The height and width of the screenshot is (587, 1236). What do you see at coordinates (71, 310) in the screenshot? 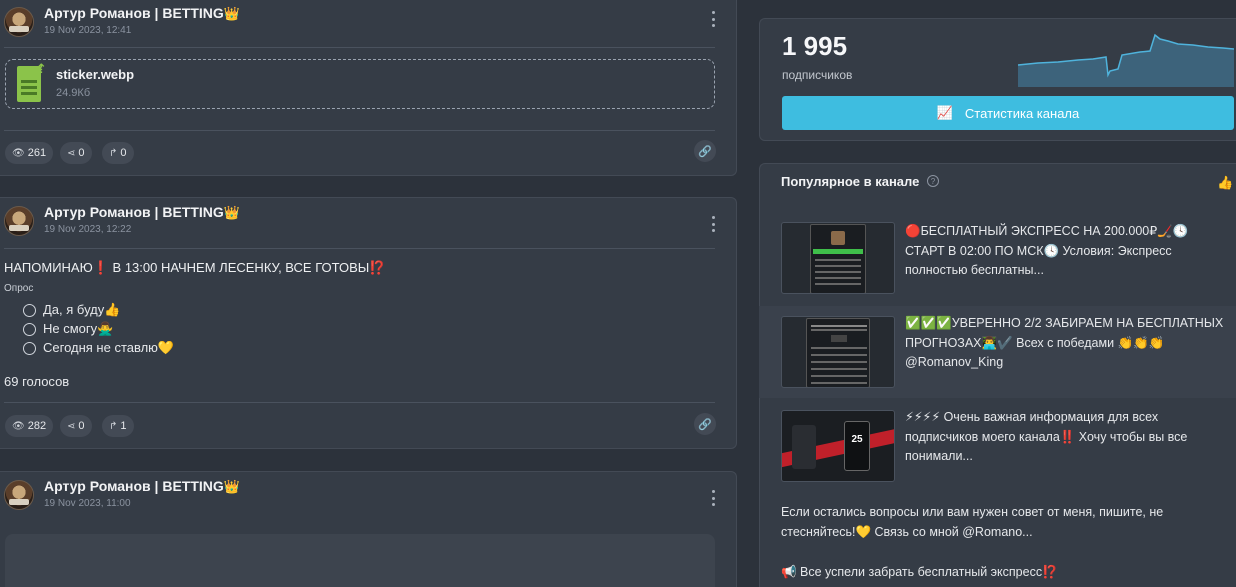
I see `poll-option: Да, я буду👍` at bounding box center [71, 310].